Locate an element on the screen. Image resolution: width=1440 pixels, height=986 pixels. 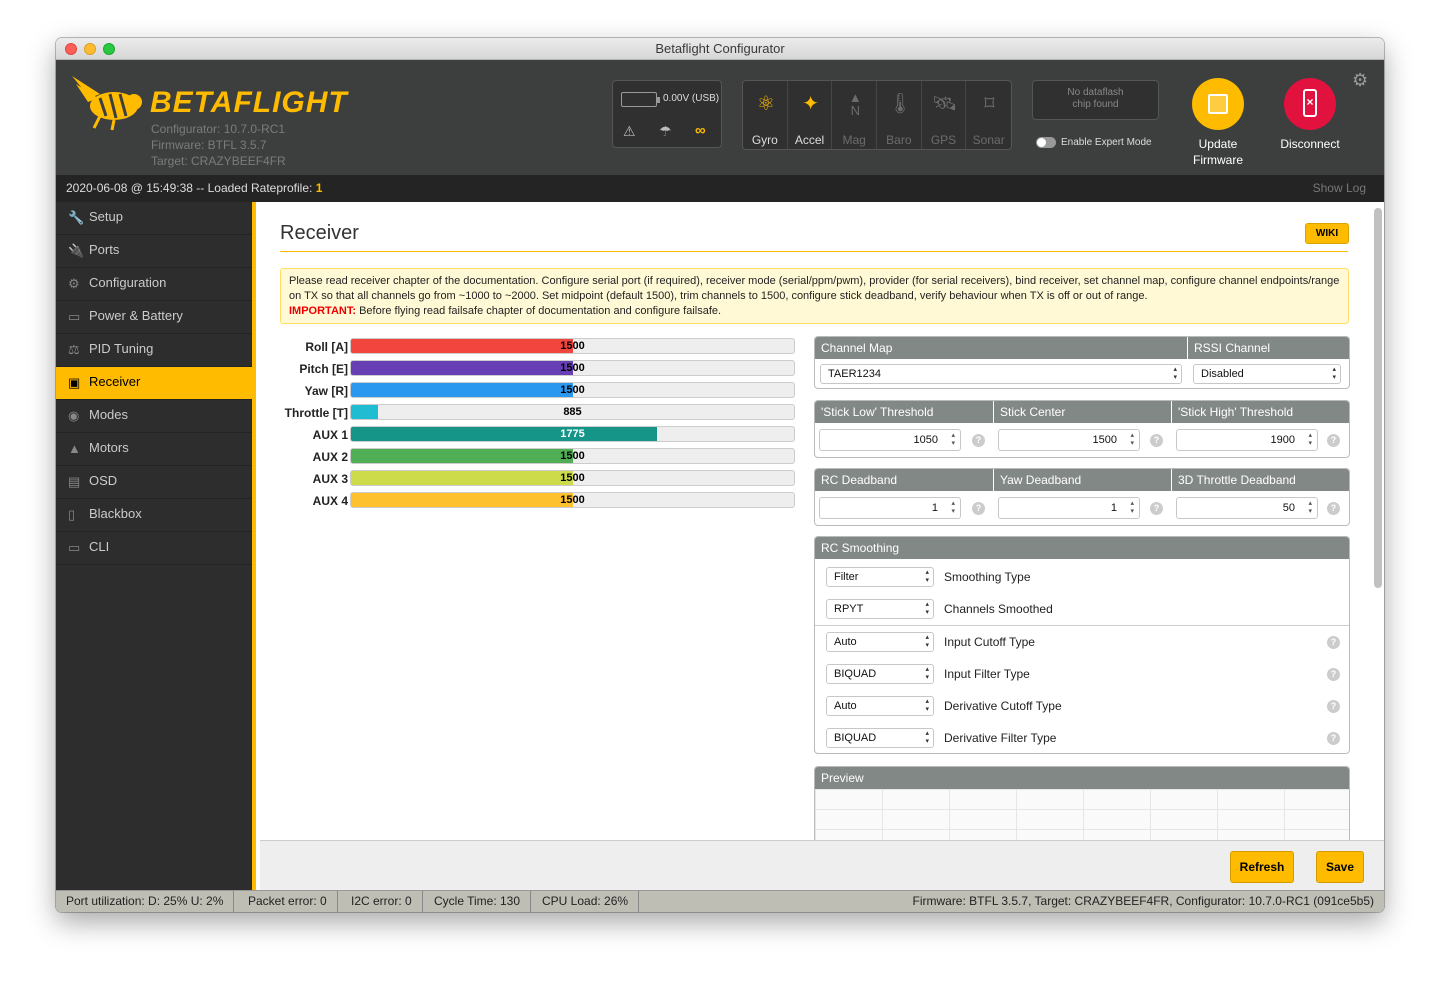
update-firmware-button: Update Firmware is located at coordinates (1218, 123).